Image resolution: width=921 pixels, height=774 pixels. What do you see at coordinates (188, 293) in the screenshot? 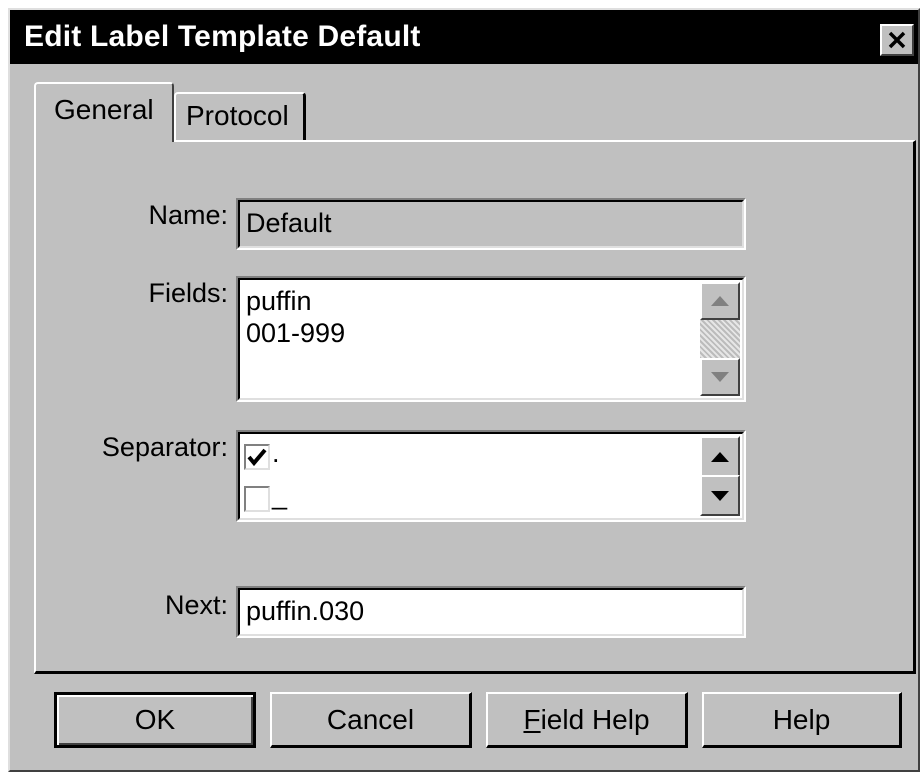
I see `fields-label: Fields:` at bounding box center [188, 293].